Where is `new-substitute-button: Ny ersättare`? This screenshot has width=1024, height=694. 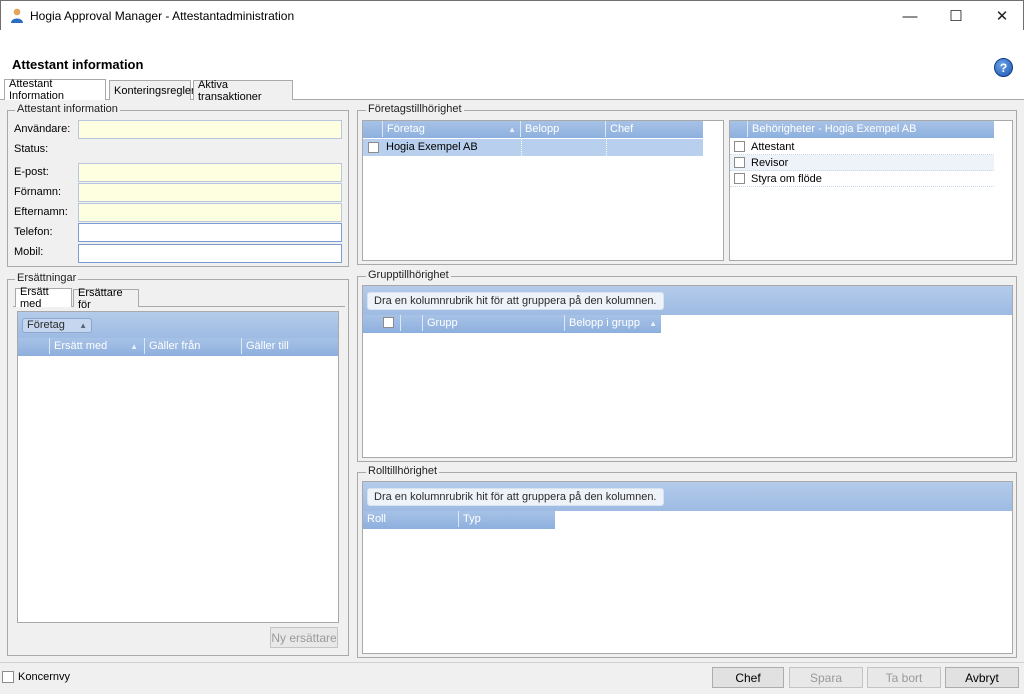 new-substitute-button: Ny ersättare is located at coordinates (304, 637).